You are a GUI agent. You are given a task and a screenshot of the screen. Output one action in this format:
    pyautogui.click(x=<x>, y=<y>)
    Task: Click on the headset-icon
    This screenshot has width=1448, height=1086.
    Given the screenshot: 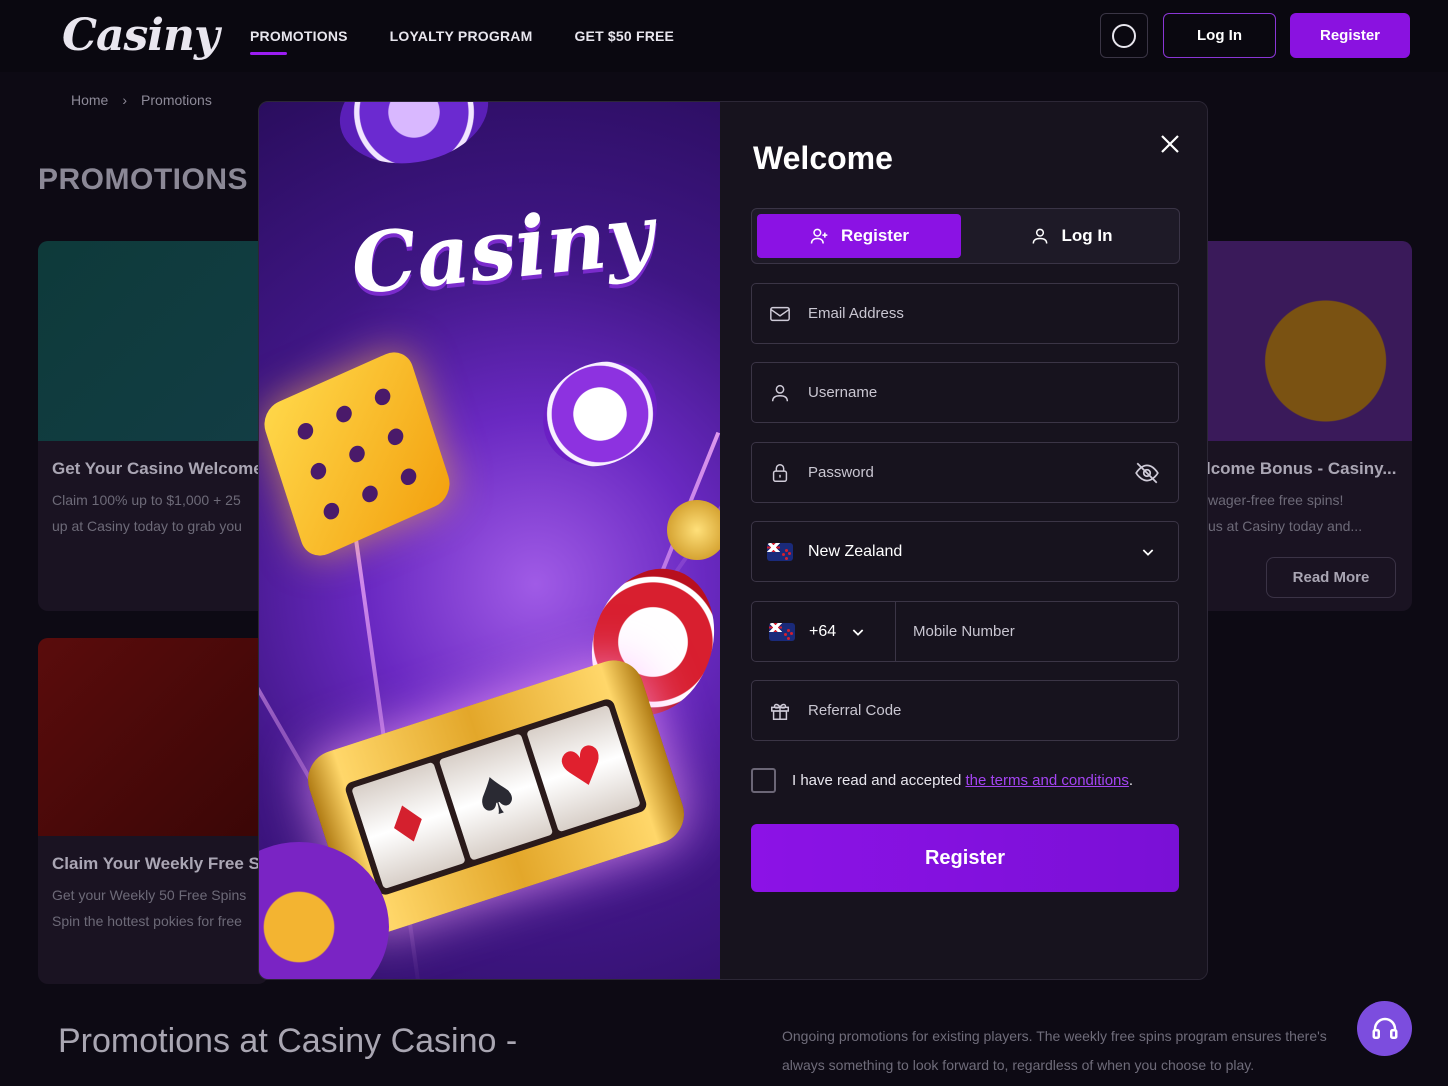 What is the action you would take?
    pyautogui.click(x=1384, y=1028)
    